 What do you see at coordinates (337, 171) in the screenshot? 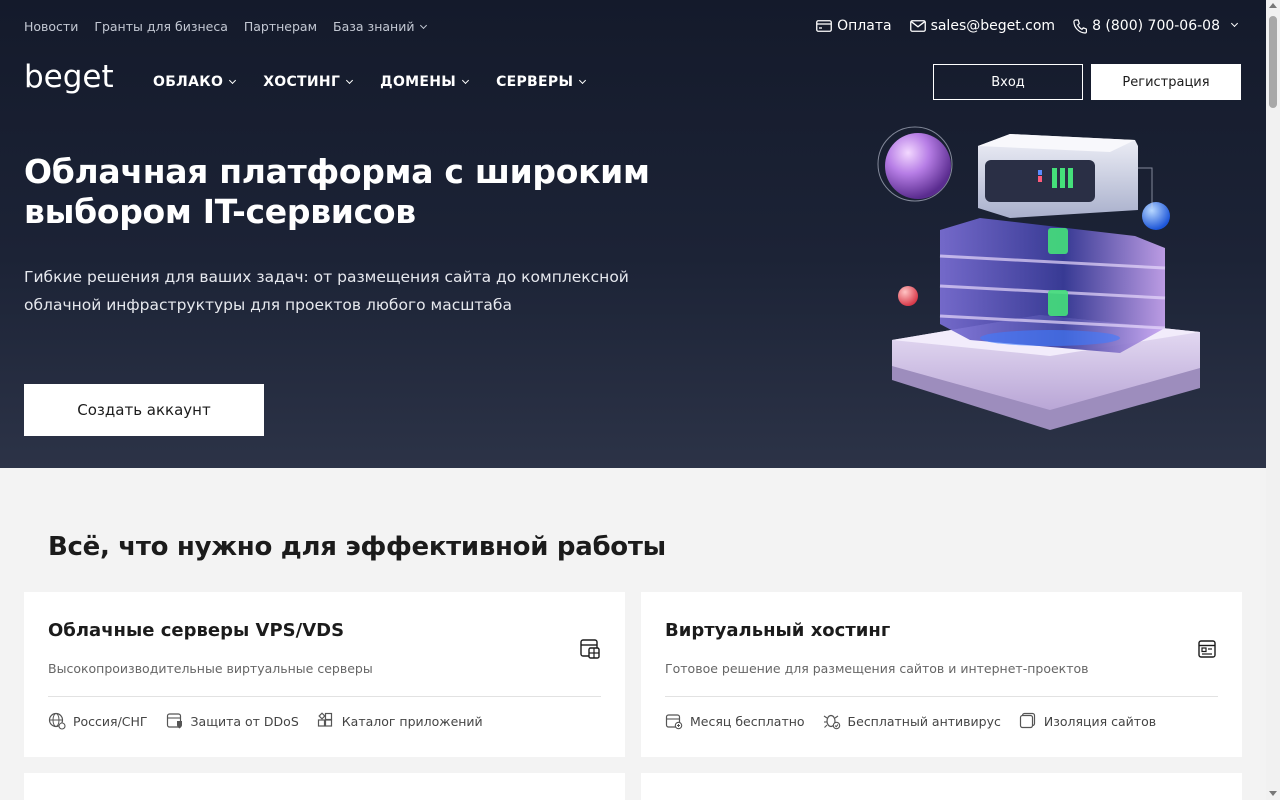
I see `hero-title-line: Облачная платформа с широким` at bounding box center [337, 171].